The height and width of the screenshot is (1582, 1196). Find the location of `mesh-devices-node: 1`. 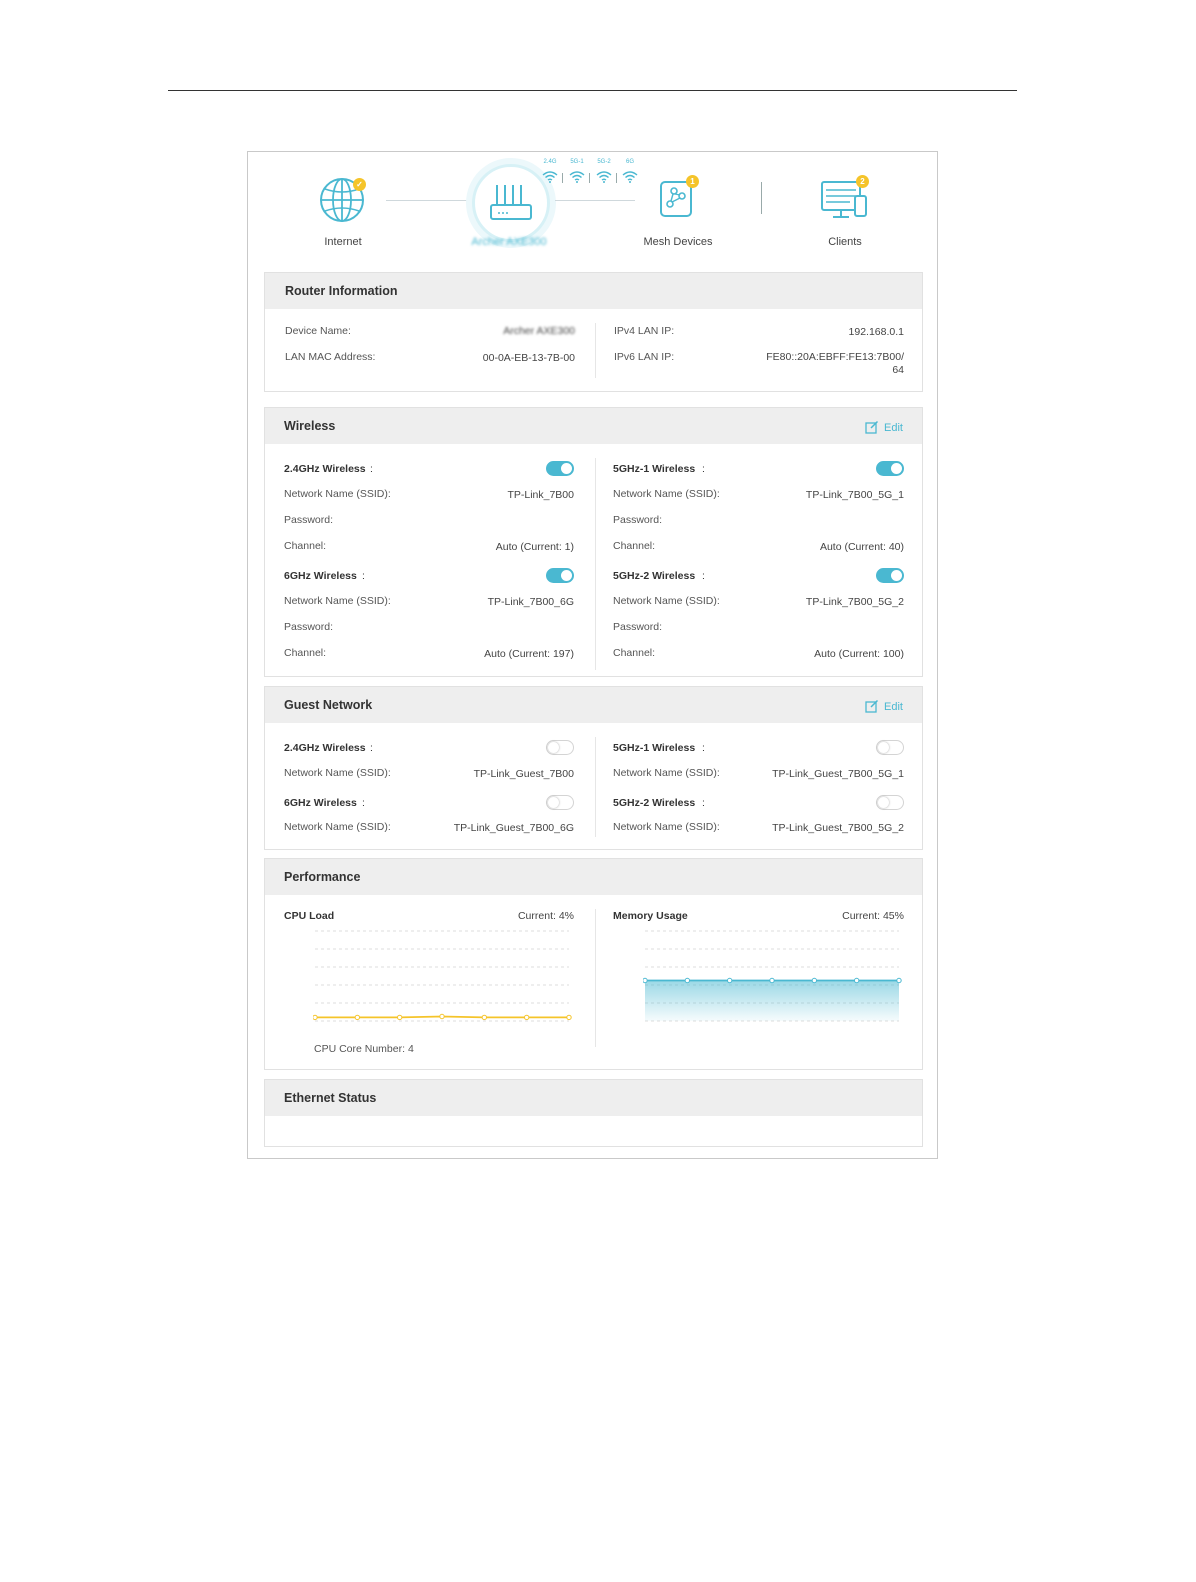

mesh-devices-node: 1 is located at coordinates (678, 198).